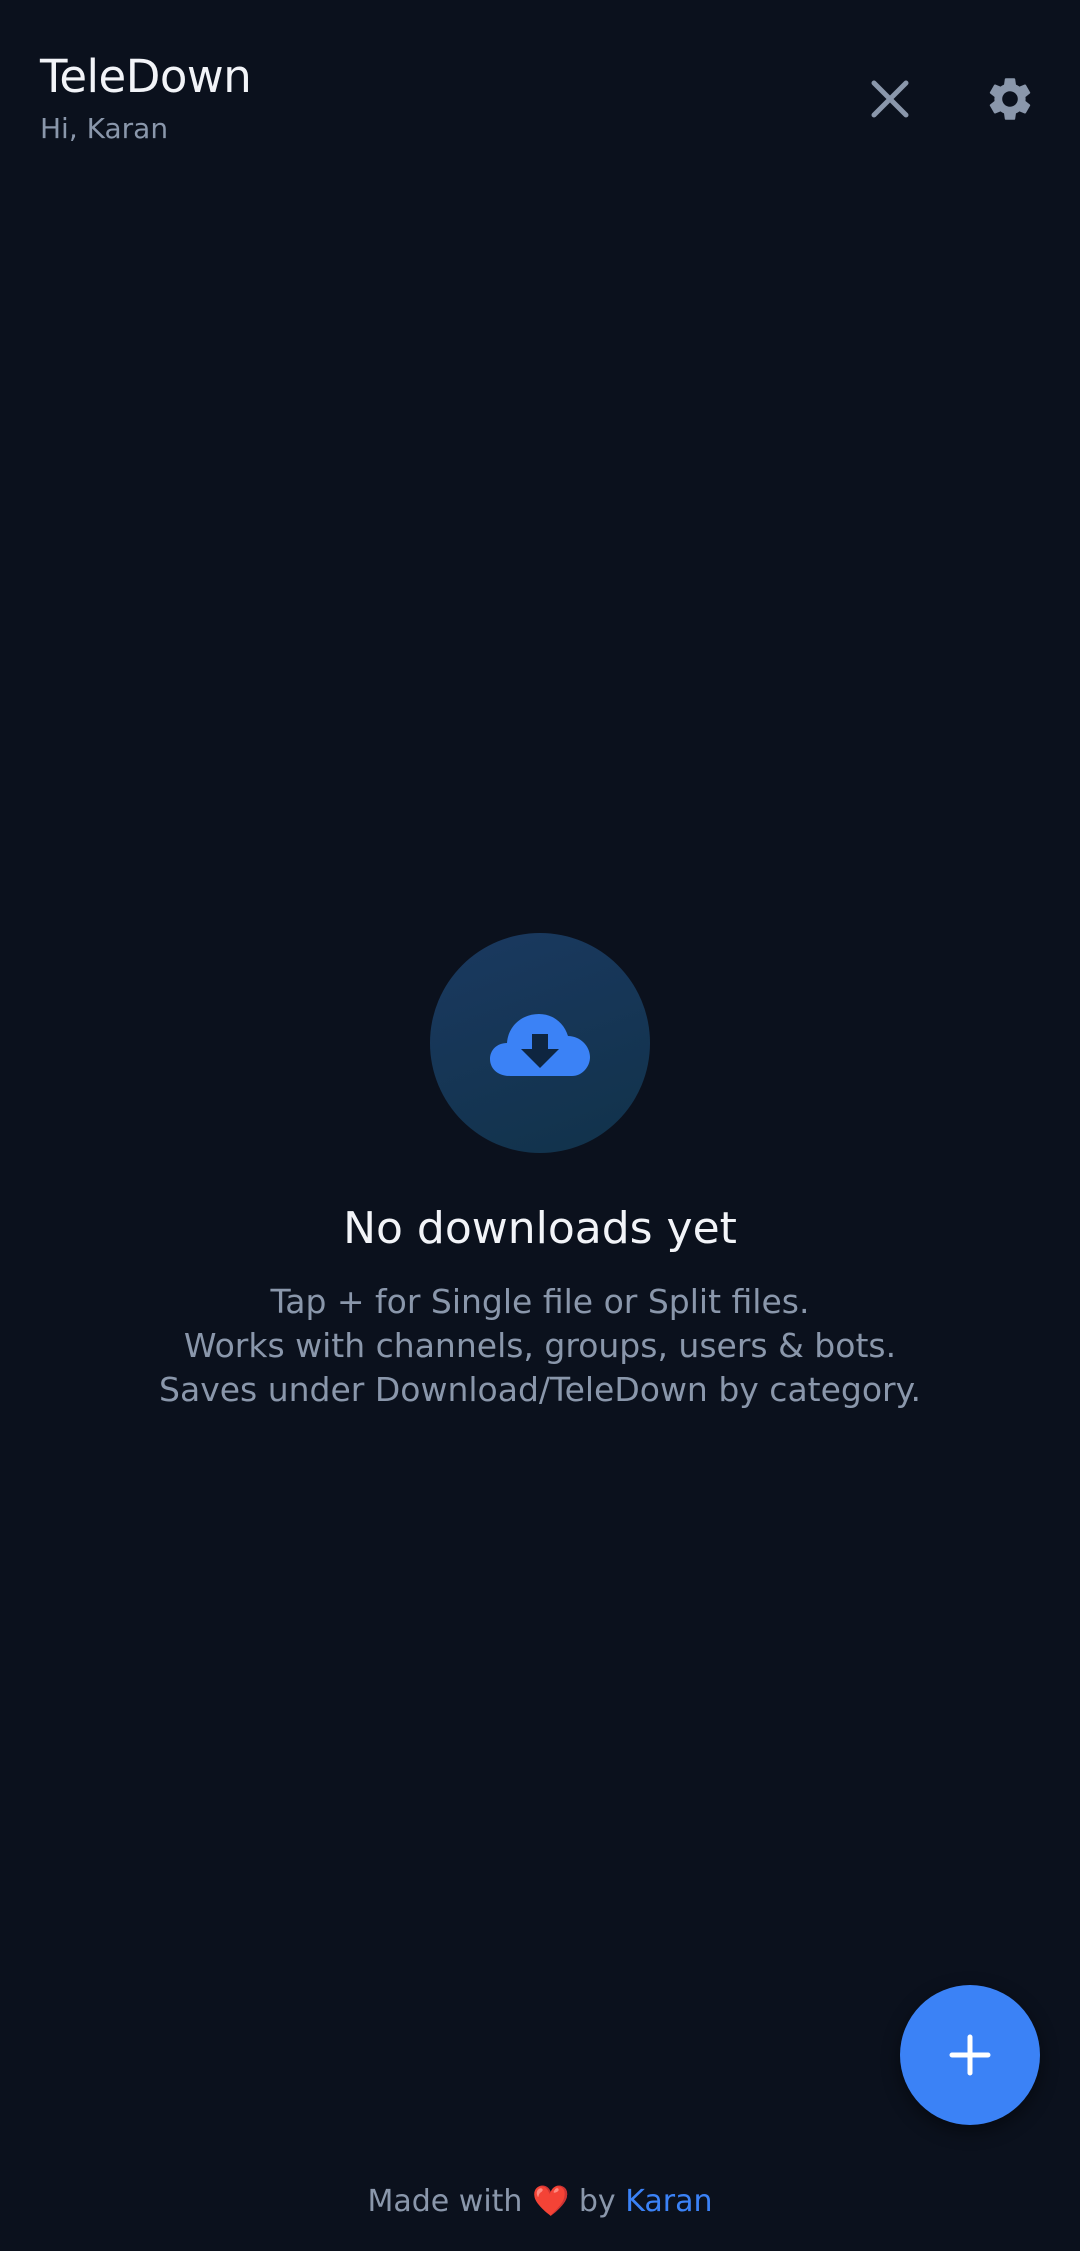 This screenshot has width=1080, height=2251. I want to click on close-icon, so click(890, 99).